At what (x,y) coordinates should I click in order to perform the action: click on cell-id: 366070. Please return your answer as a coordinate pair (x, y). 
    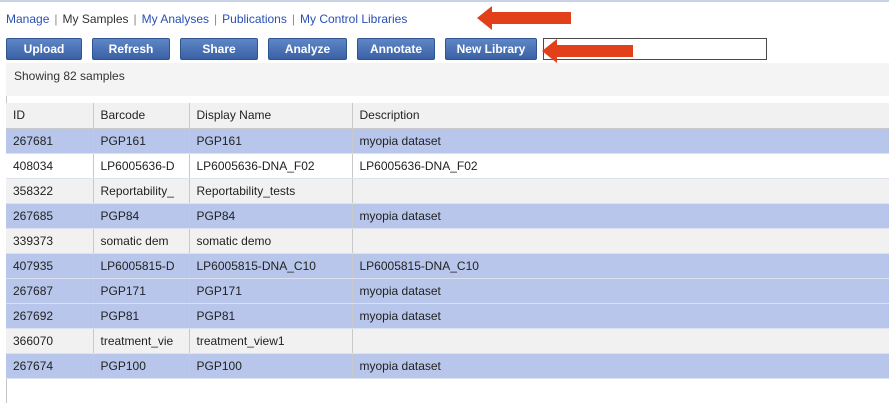
    Looking at the image, I should click on (50, 341).